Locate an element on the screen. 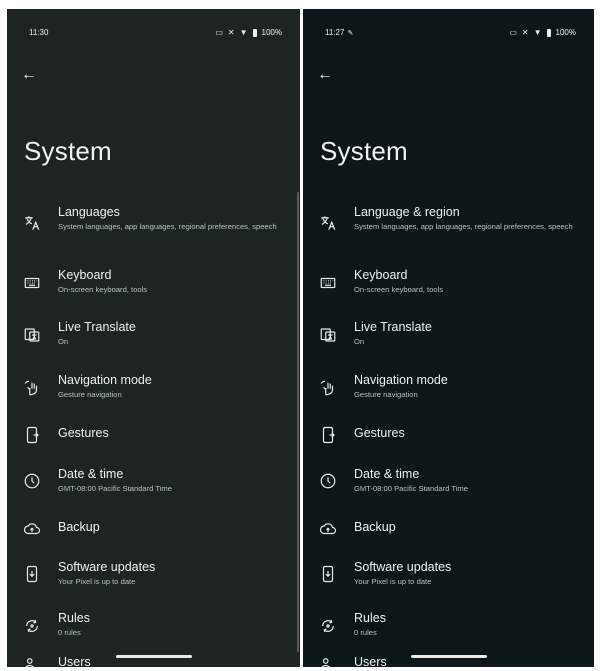 The image size is (600, 671). status-time: 11:30 is located at coordinates (39, 32).